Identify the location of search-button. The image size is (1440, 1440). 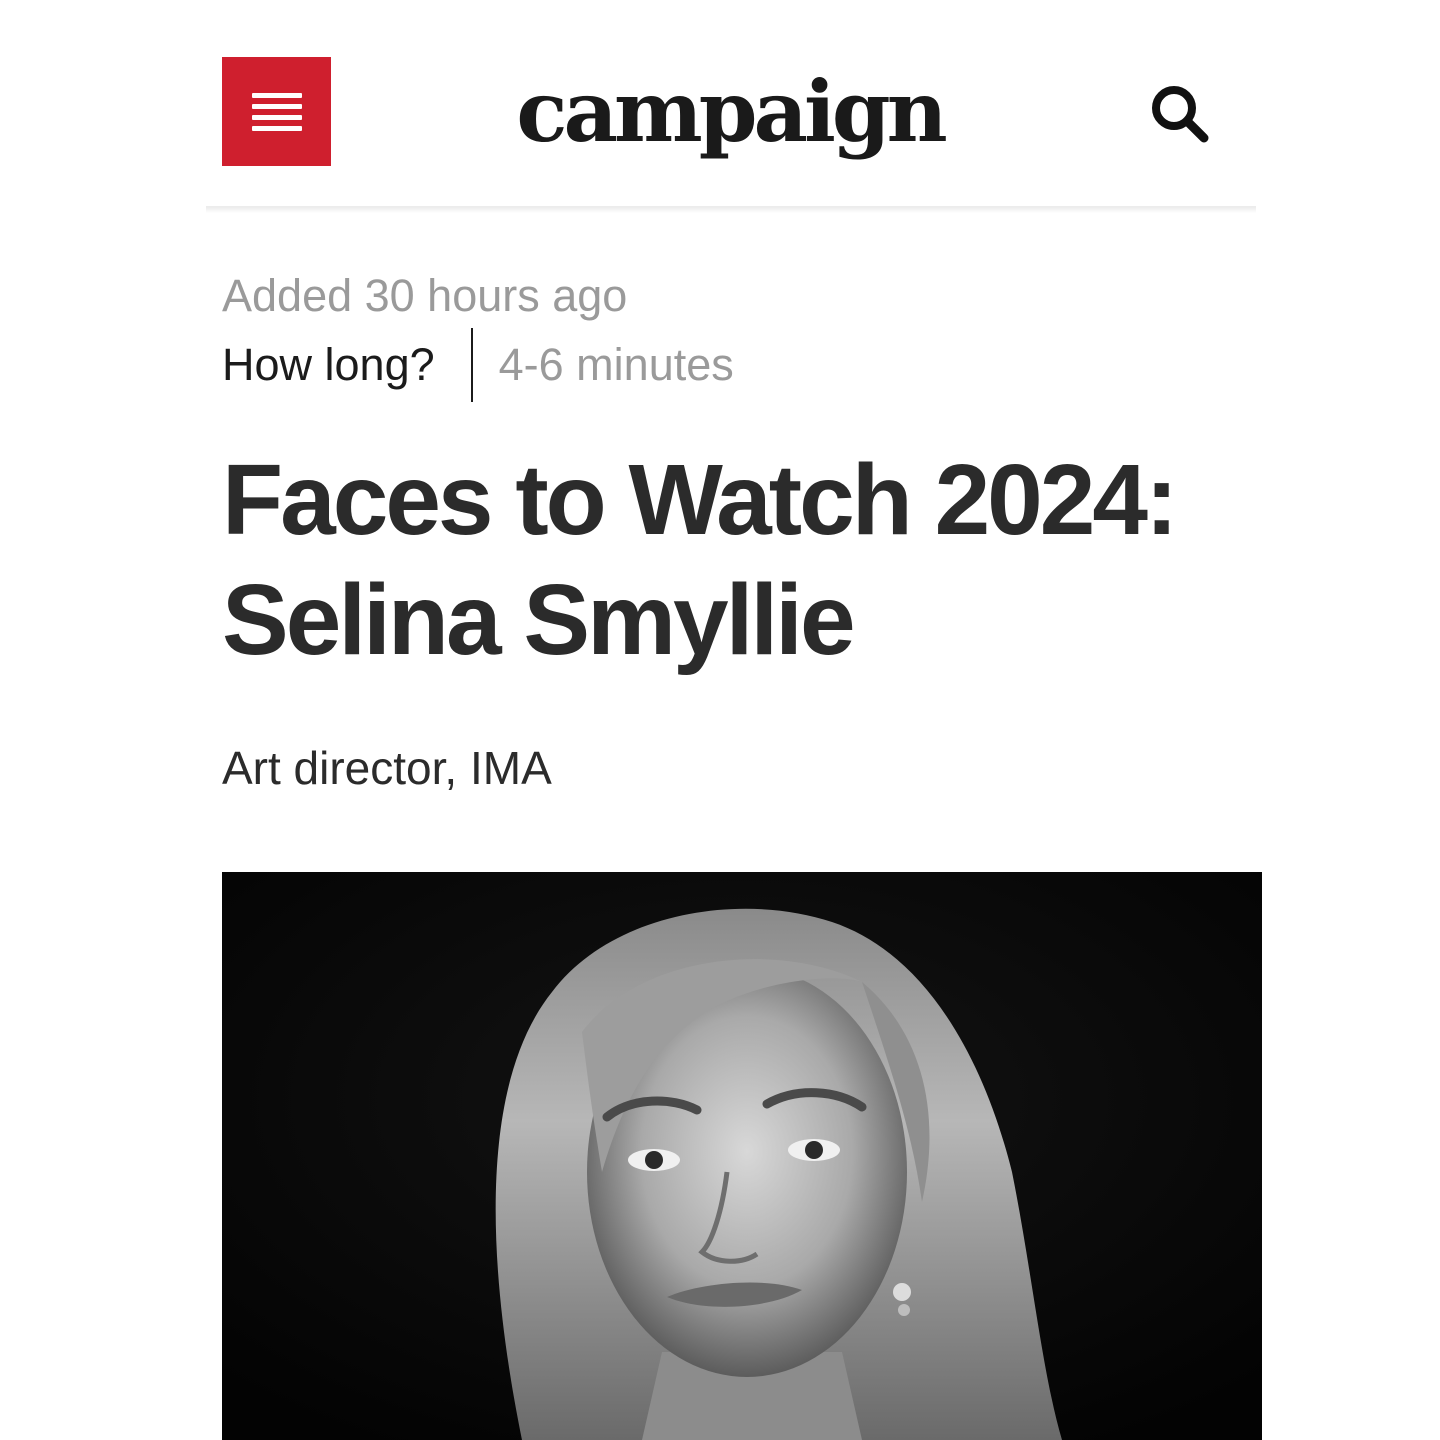
(1180, 114).